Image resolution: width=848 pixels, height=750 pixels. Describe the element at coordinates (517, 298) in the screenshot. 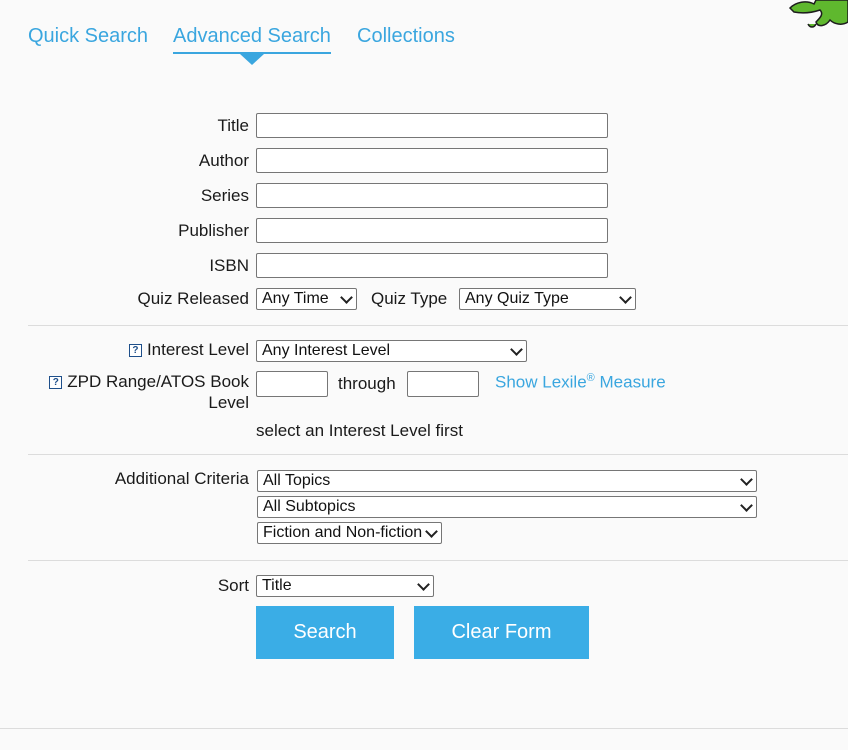

I see `quiz-type-value: Any Quiz Type` at that location.